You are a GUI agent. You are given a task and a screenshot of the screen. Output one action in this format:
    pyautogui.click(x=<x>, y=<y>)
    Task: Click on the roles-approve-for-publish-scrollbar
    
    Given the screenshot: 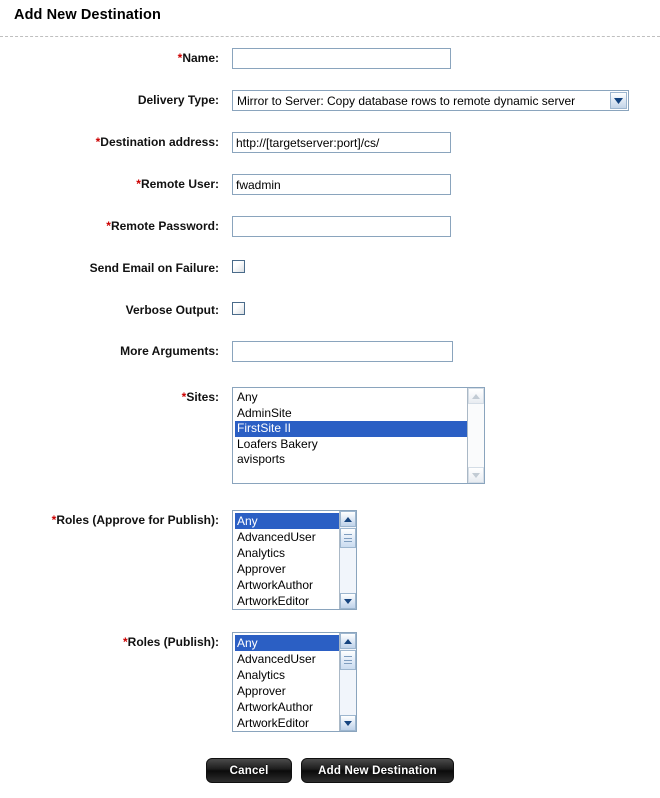 What is the action you would take?
    pyautogui.click(x=347, y=560)
    